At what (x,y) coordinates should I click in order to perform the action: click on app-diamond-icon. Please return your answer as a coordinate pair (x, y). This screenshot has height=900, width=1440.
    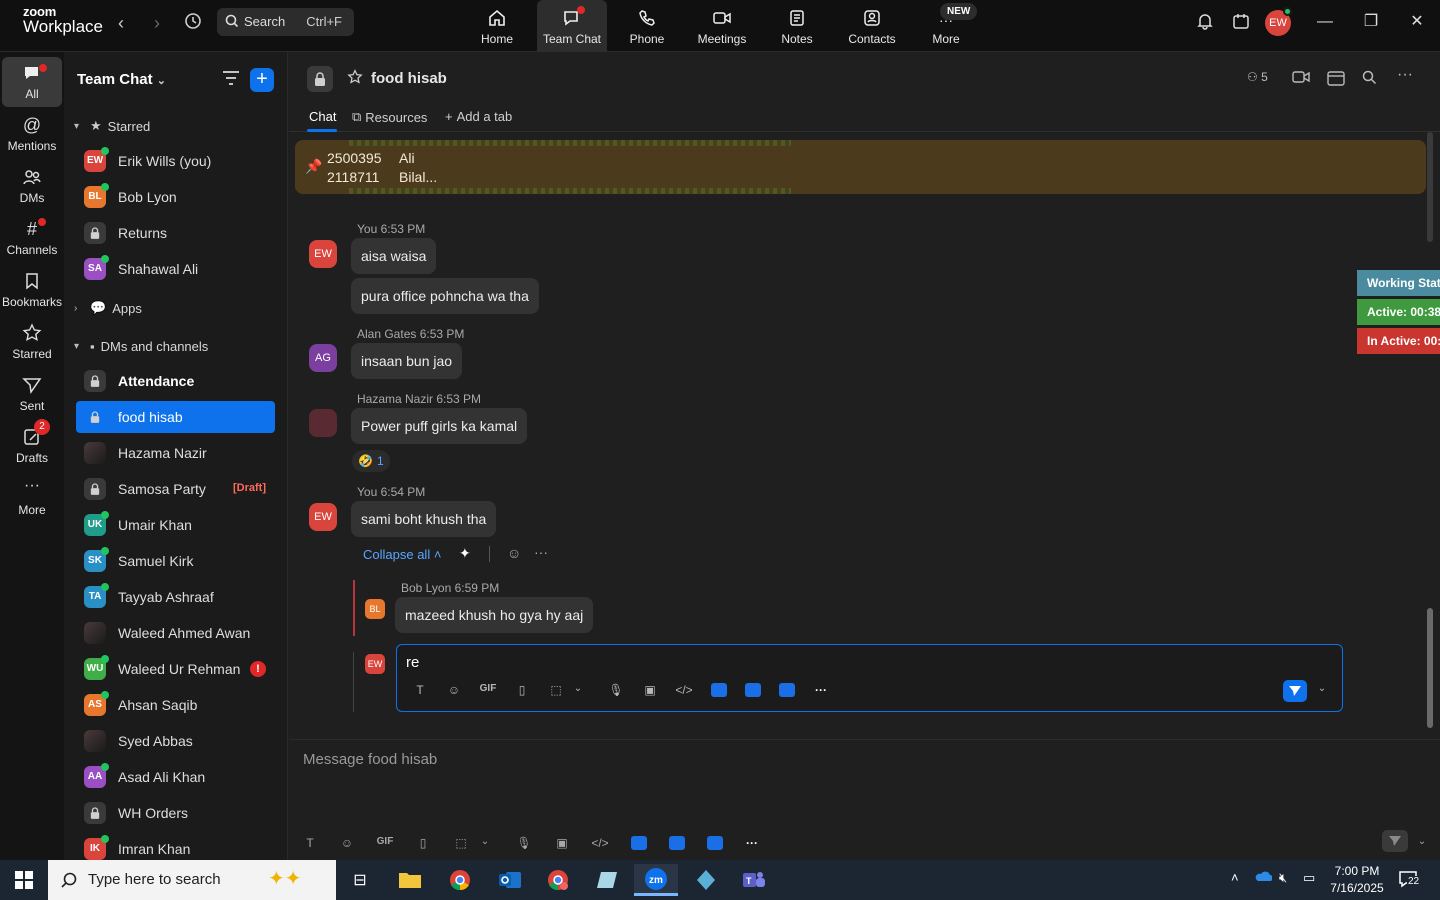
    Looking at the image, I should click on (706, 880).